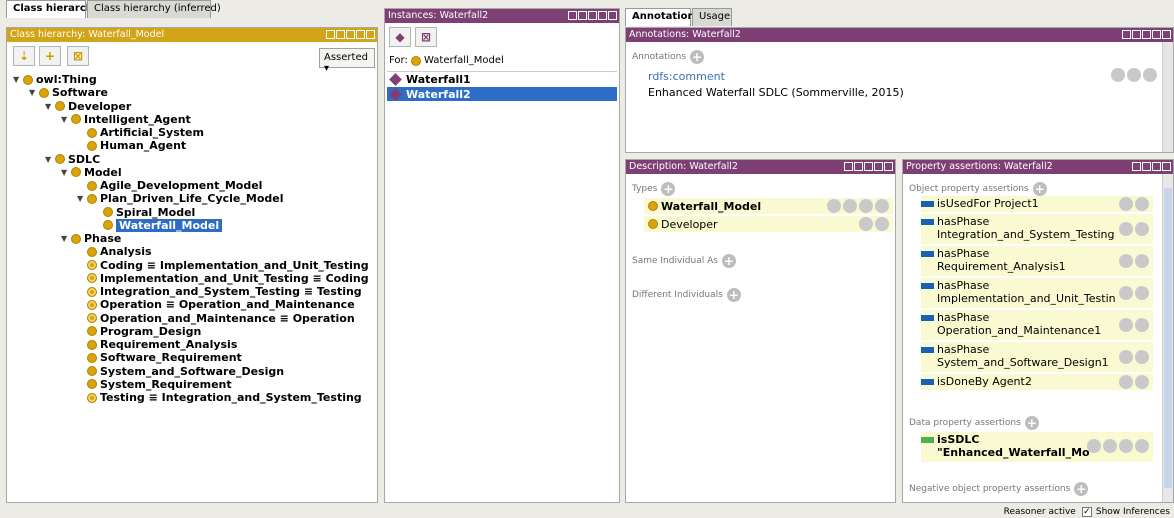 Image resolution: width=1174 pixels, height=518 pixels. I want to click on class-hierarchy-title: Class hierarchy: Waterfall_Model, so click(87, 34).